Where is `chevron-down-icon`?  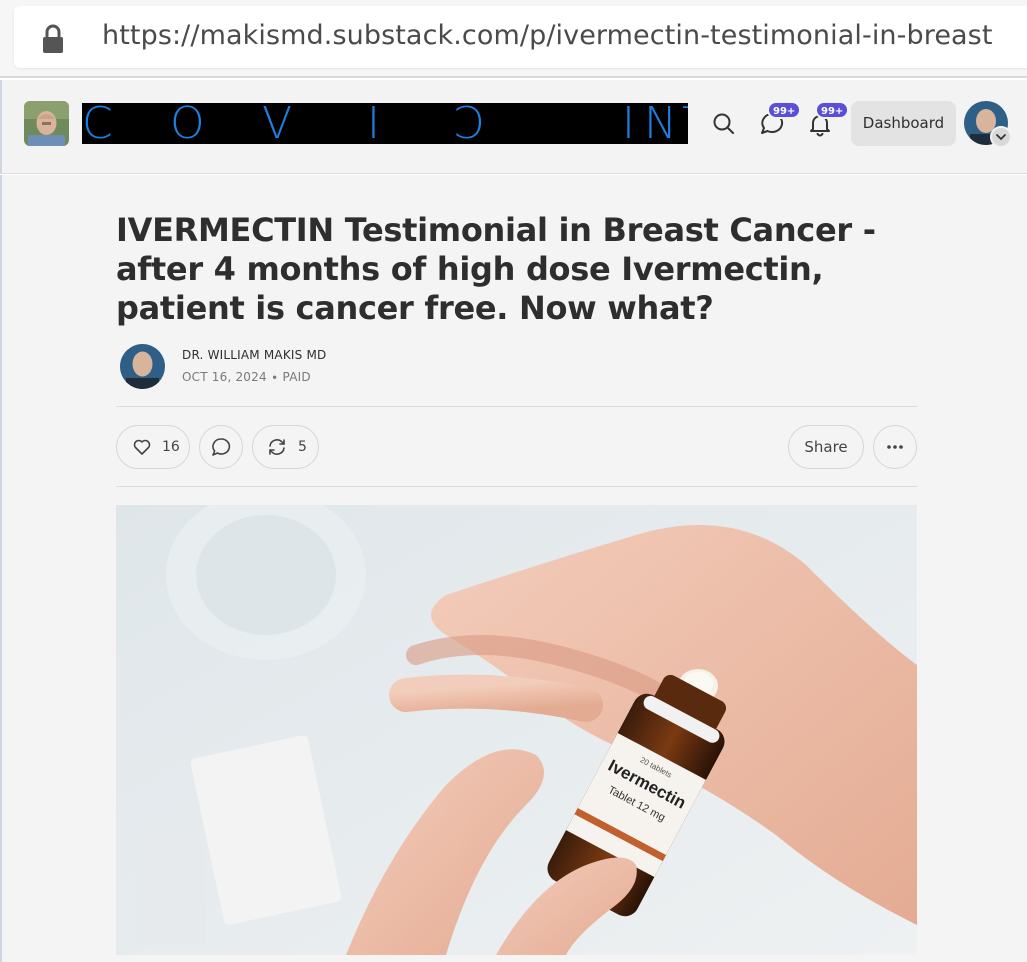
chevron-down-icon is located at coordinates (1001, 137).